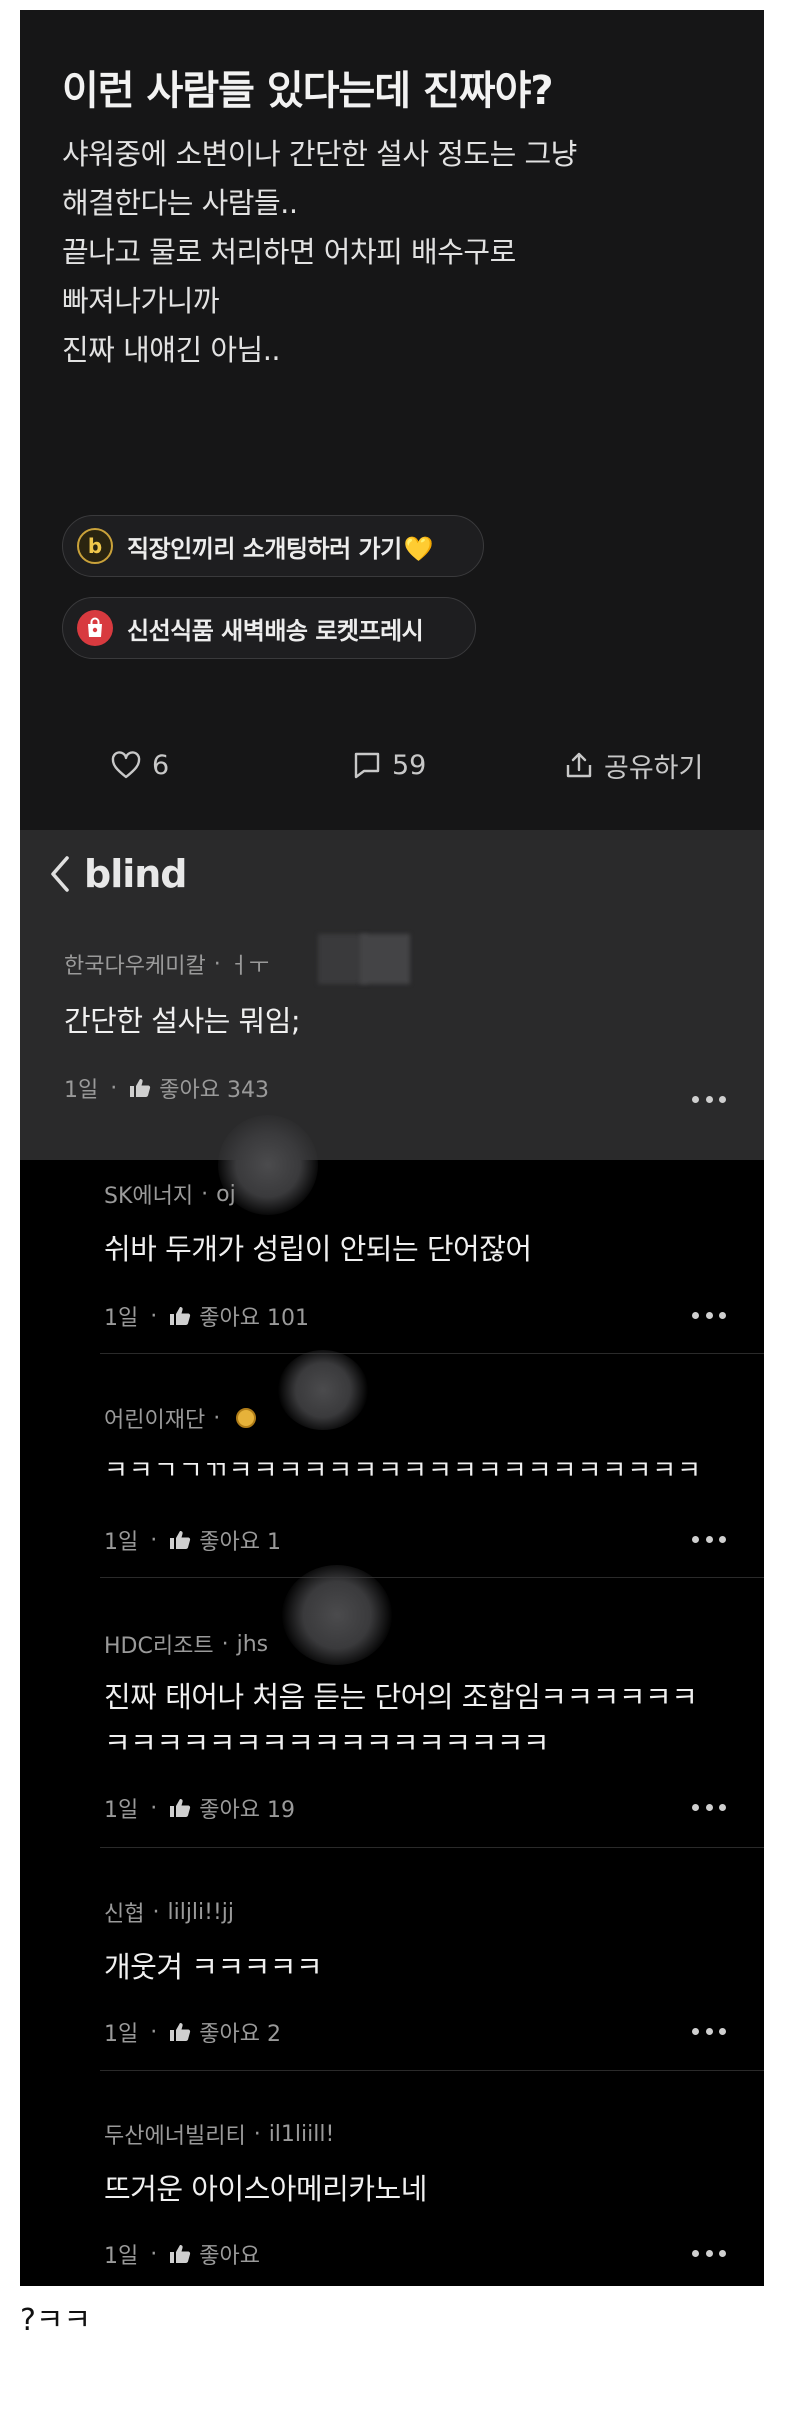 This screenshot has width=786, height=2420. I want to click on comment-age: 1일, so click(81, 1090).